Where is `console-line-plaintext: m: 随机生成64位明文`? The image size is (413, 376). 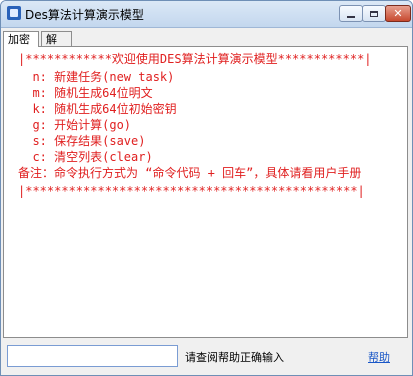 console-line-plaintext: m: 随机生成64位明文 is located at coordinates (85, 93).